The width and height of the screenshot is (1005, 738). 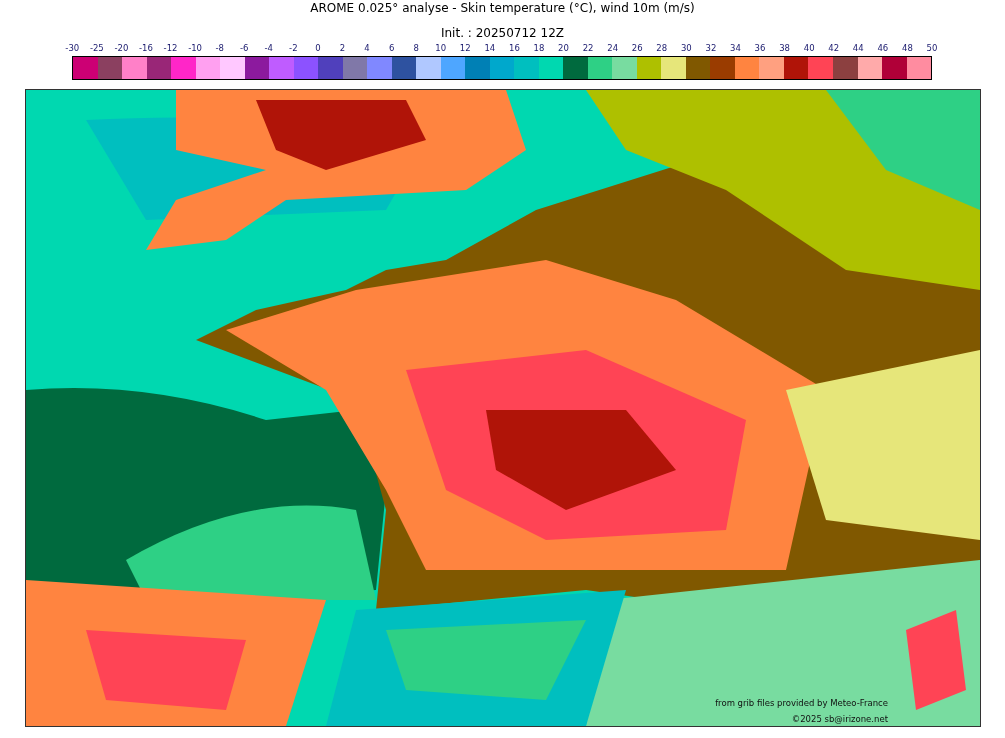 What do you see at coordinates (686, 49) in the screenshot?
I see `colorbar-tick-label: 30` at bounding box center [686, 49].